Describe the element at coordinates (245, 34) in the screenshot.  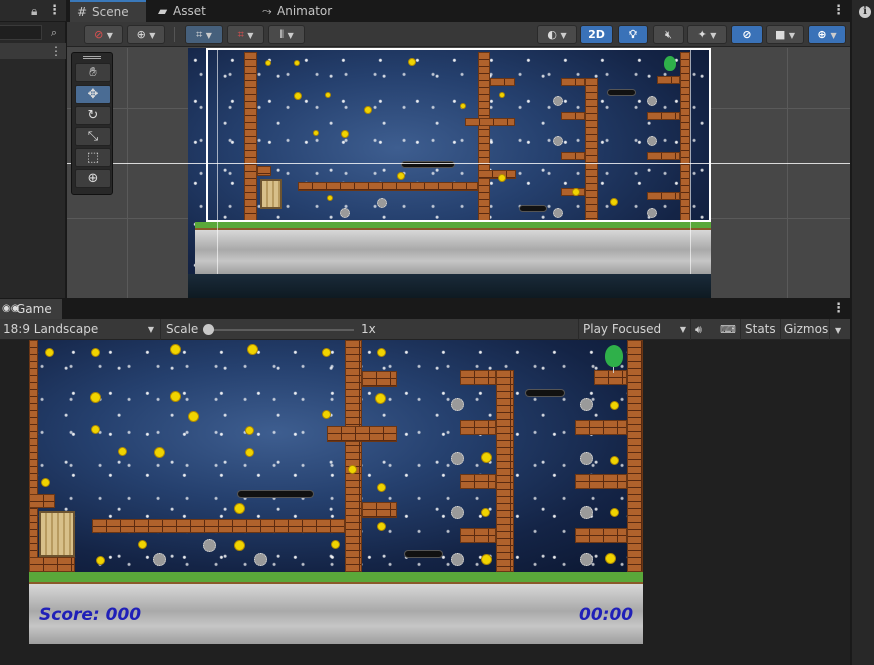
I see `increment-snap-dropdown: ⌗ ▼` at that location.